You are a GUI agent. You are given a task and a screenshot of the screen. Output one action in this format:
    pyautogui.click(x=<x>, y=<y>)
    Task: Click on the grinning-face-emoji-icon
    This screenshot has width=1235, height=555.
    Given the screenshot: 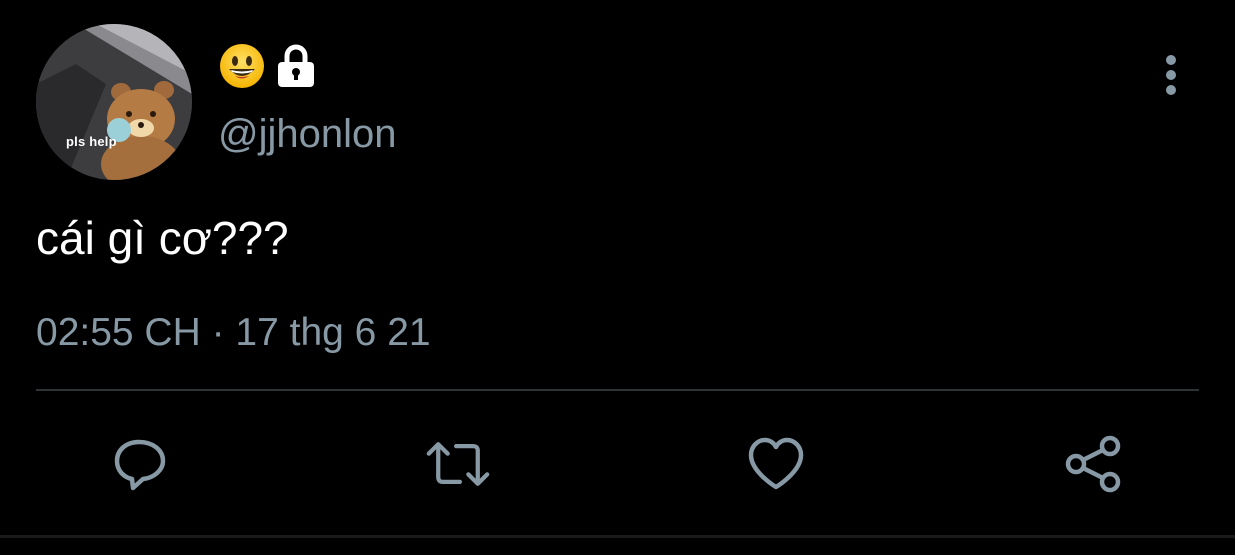 What is the action you would take?
    pyautogui.click(x=242, y=66)
    